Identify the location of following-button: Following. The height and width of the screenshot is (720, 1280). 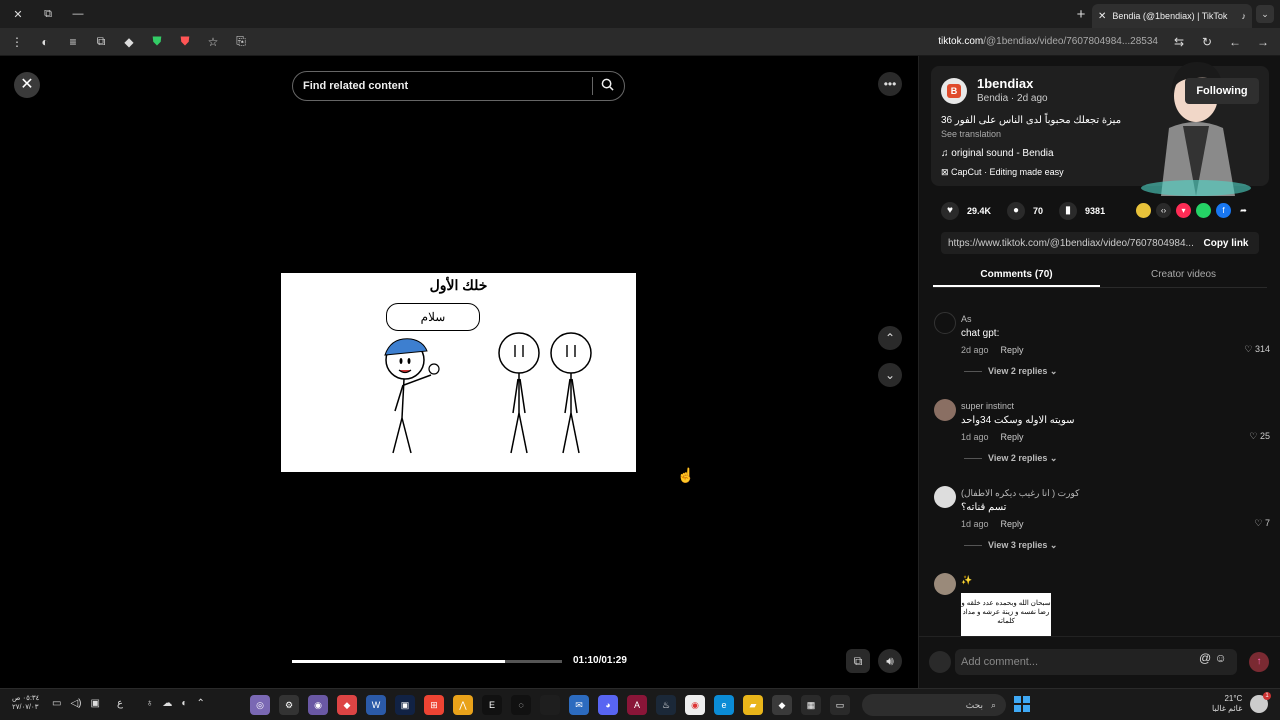
(1222, 91).